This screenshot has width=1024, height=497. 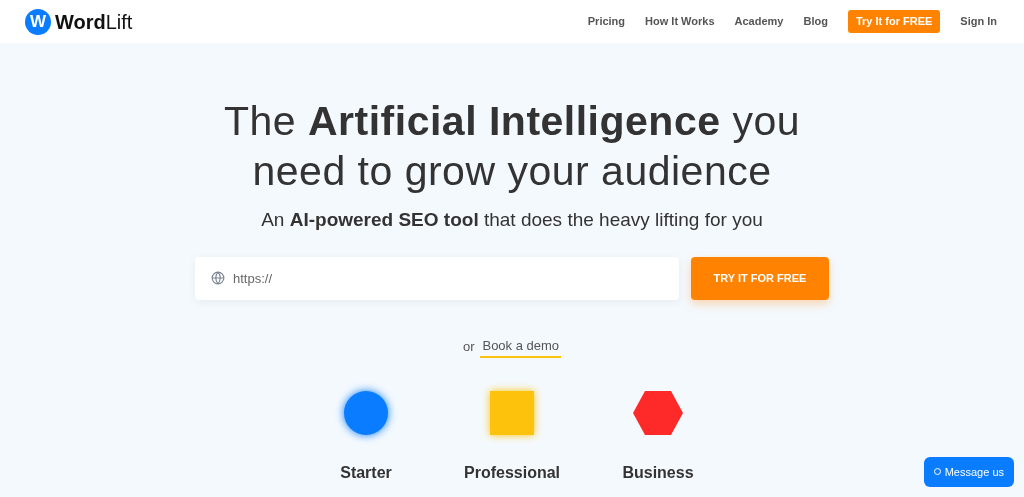 I want to click on plan-name: Business, so click(x=658, y=473).